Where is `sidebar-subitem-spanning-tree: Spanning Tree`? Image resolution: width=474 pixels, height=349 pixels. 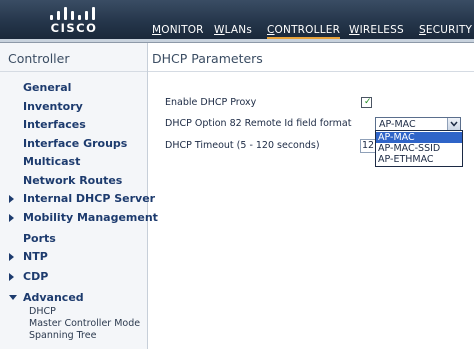
sidebar-subitem-spanning-tree: Spanning Tree is located at coordinates (62, 335).